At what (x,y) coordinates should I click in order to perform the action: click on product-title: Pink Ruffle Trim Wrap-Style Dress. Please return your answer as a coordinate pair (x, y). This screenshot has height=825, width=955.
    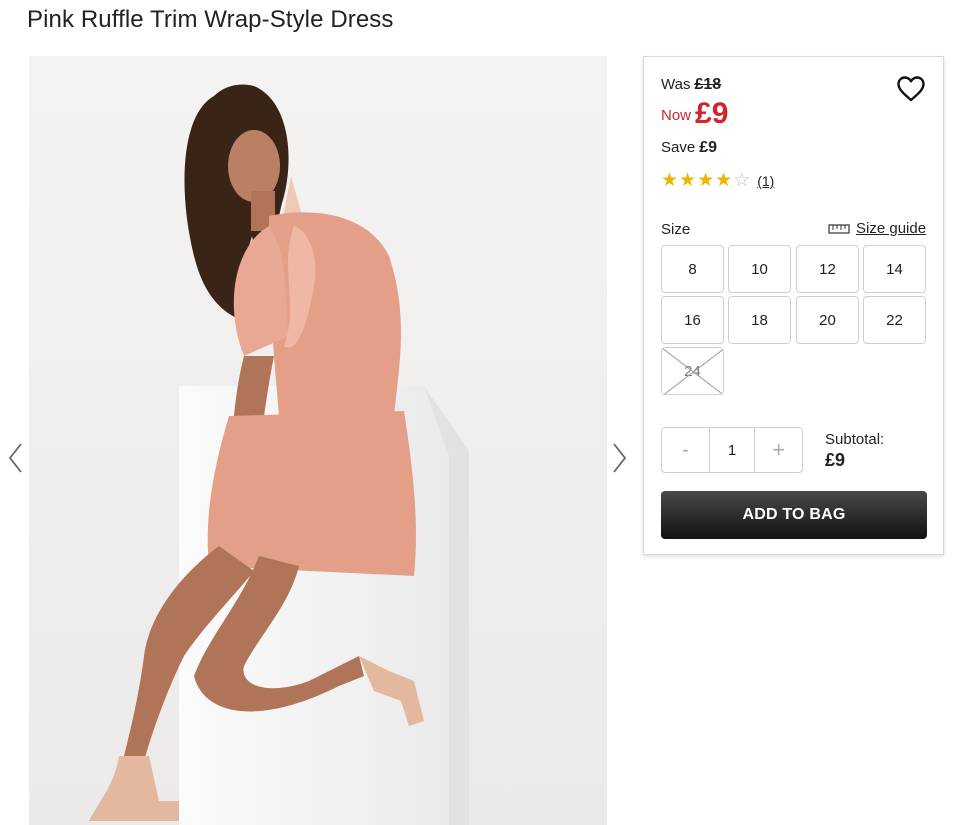
    Looking at the image, I should click on (210, 19).